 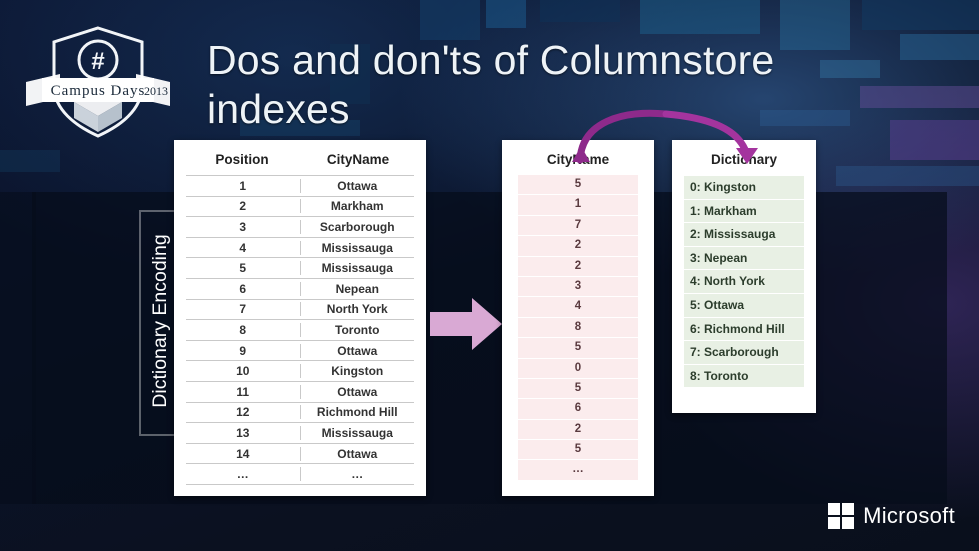 I want to click on cell-position: 9, so click(x=243, y=350).